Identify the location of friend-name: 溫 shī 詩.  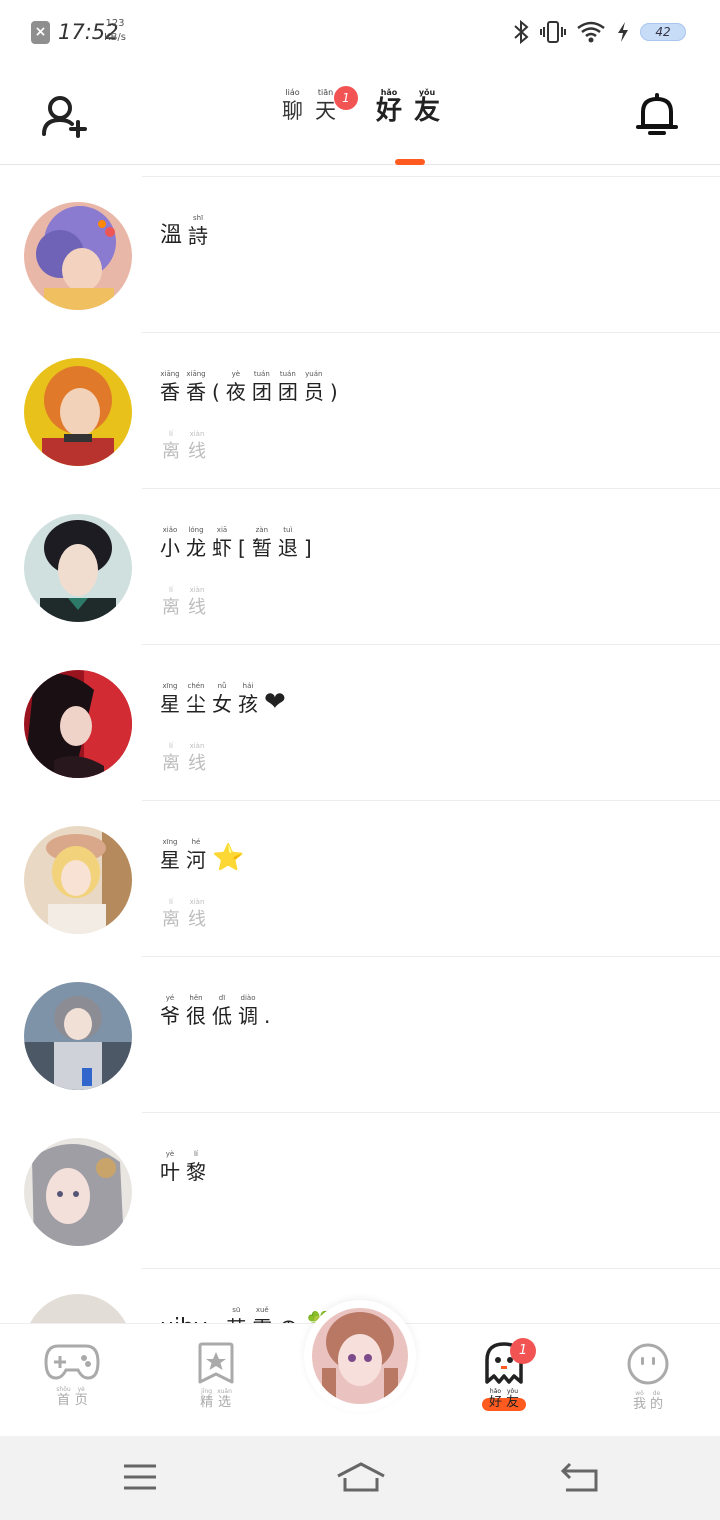
(184, 231).